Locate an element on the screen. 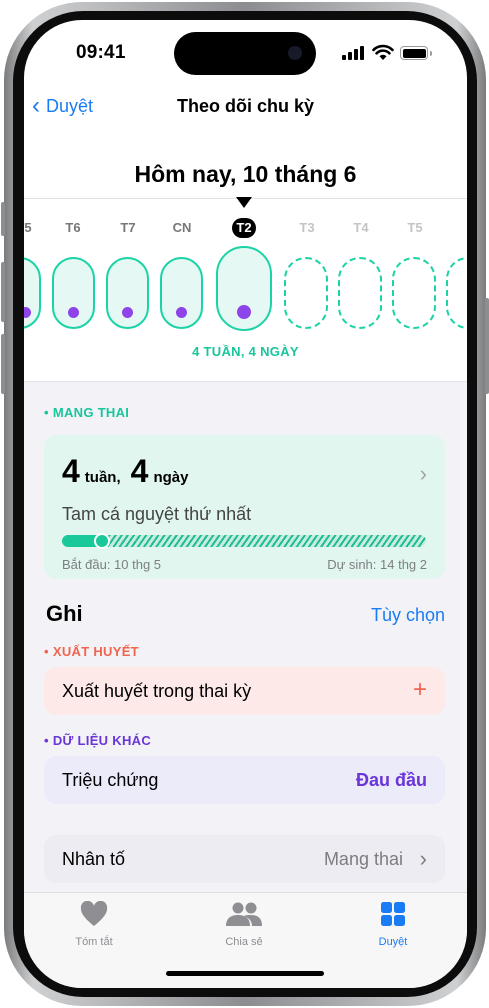 The image size is (489, 1008). wifi-icon is located at coordinates (383, 52).